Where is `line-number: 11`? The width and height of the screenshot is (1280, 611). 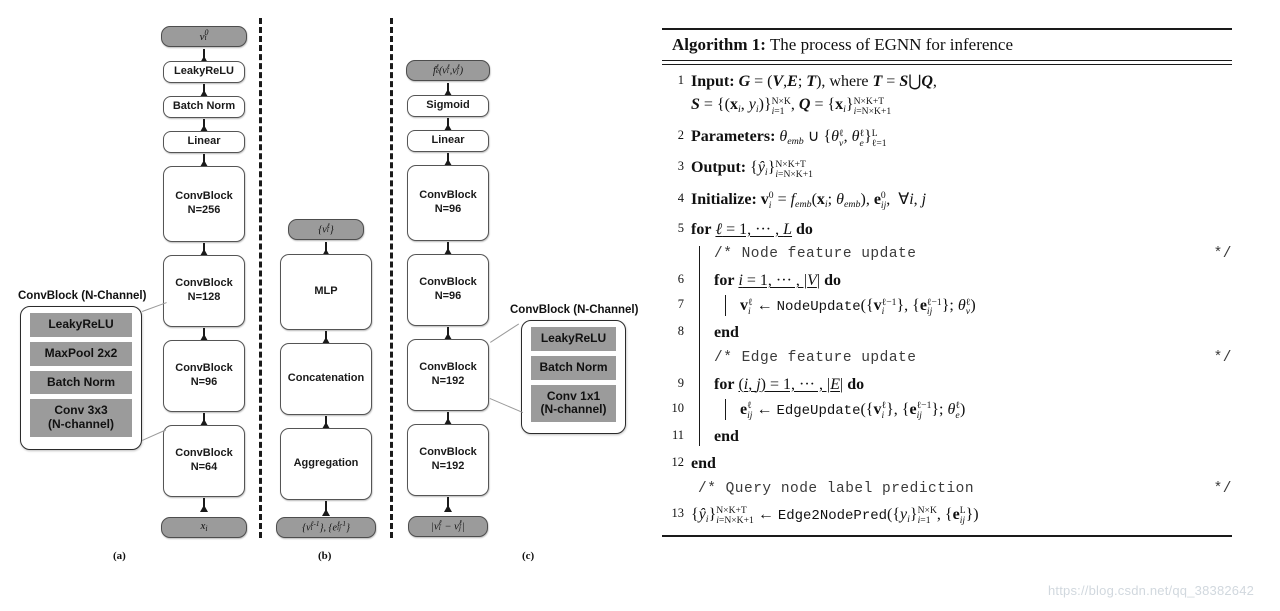 line-number: 11 is located at coordinates (677, 435).